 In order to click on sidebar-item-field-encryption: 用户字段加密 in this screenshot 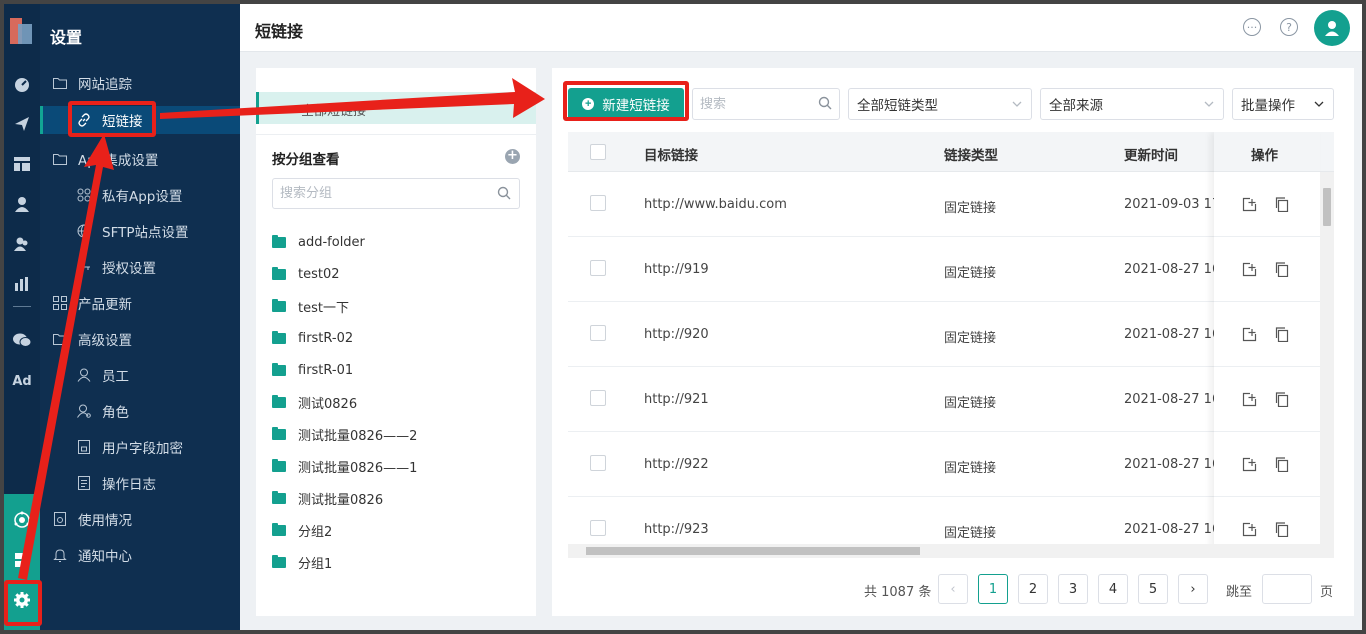, I will do `click(129, 447)`.